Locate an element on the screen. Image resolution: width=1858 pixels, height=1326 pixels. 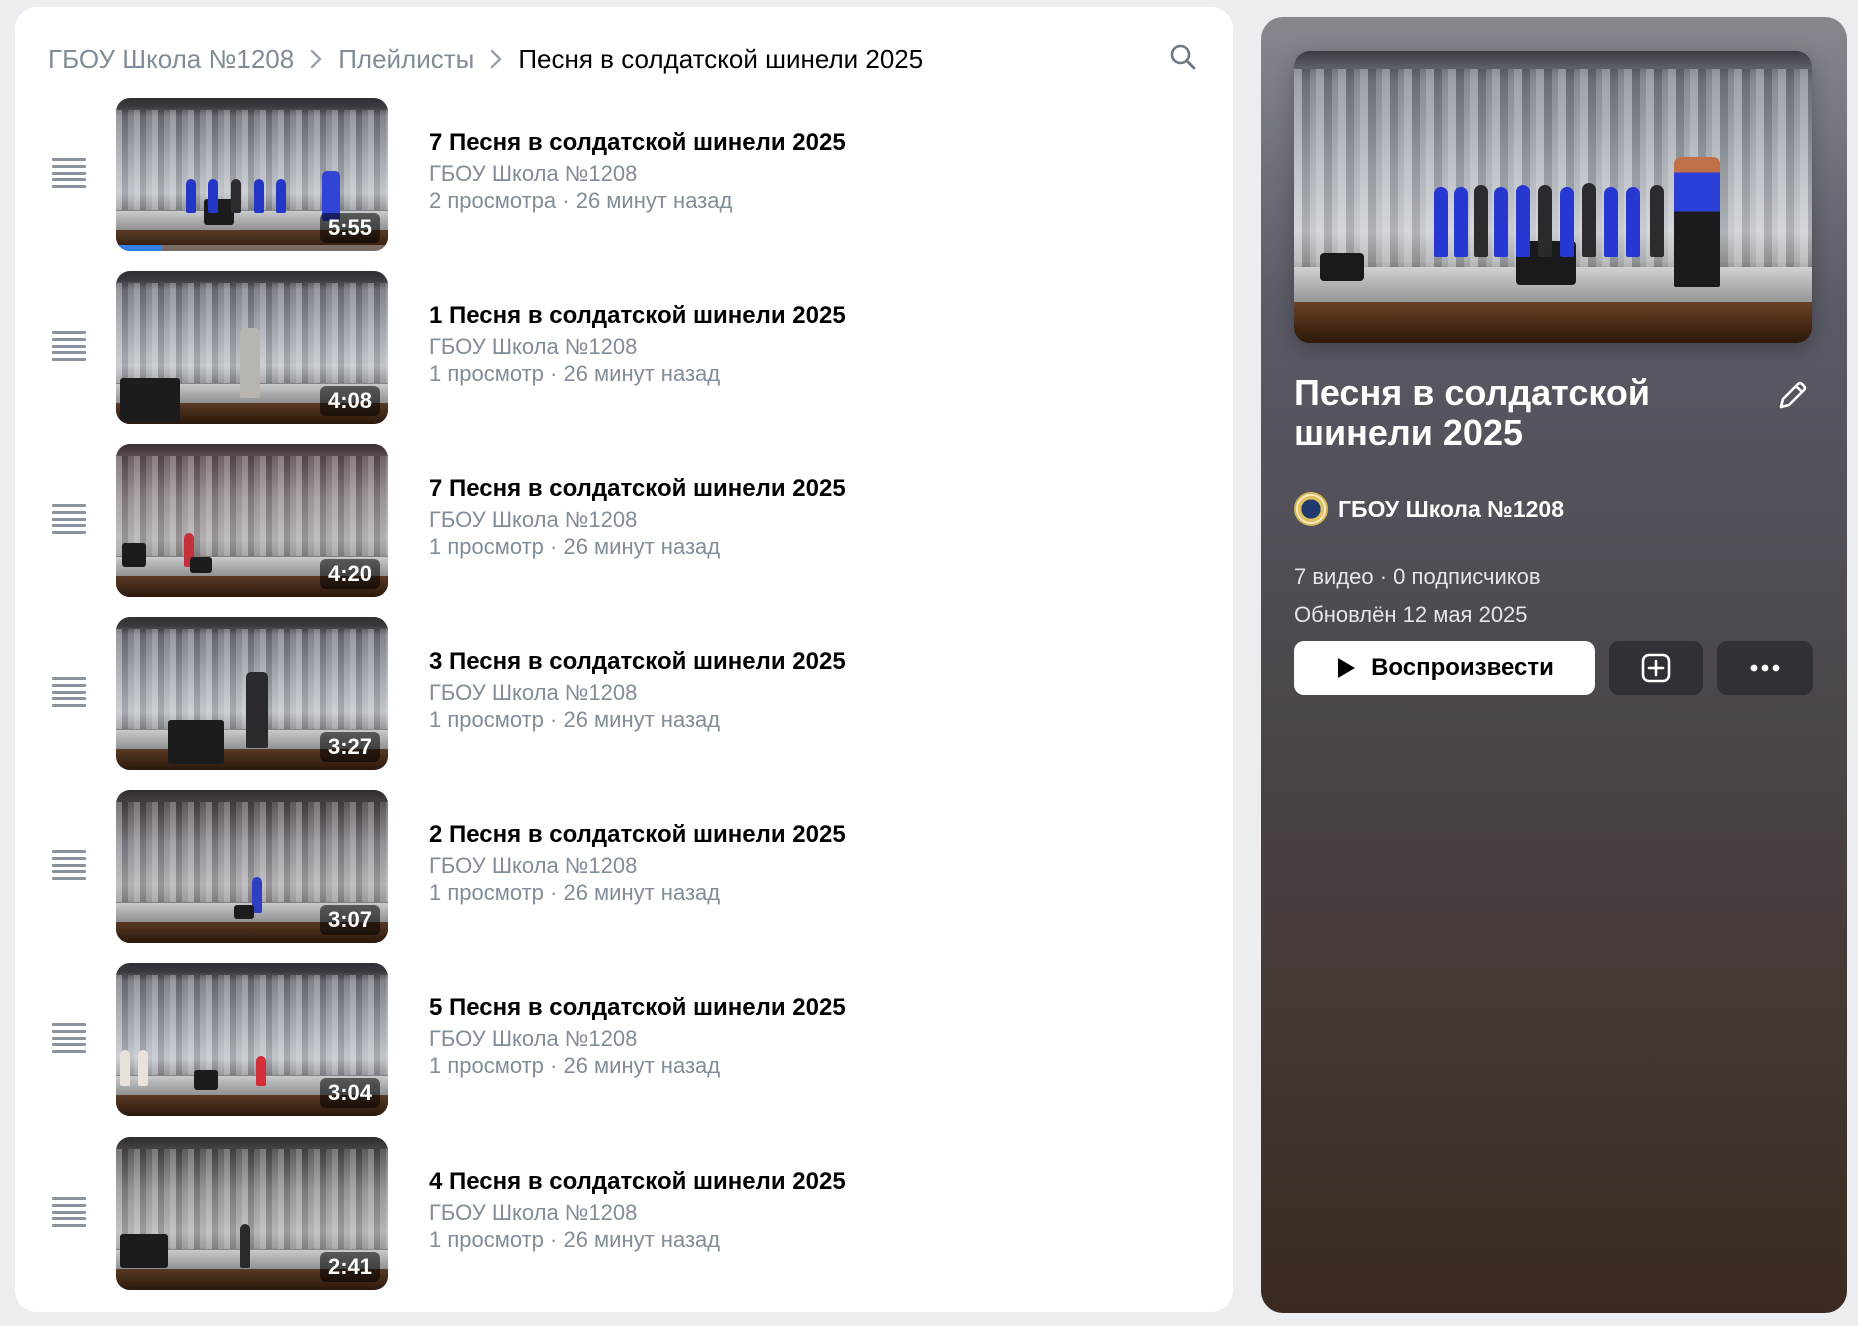
video-duration: 2:41 is located at coordinates (349, 1267).